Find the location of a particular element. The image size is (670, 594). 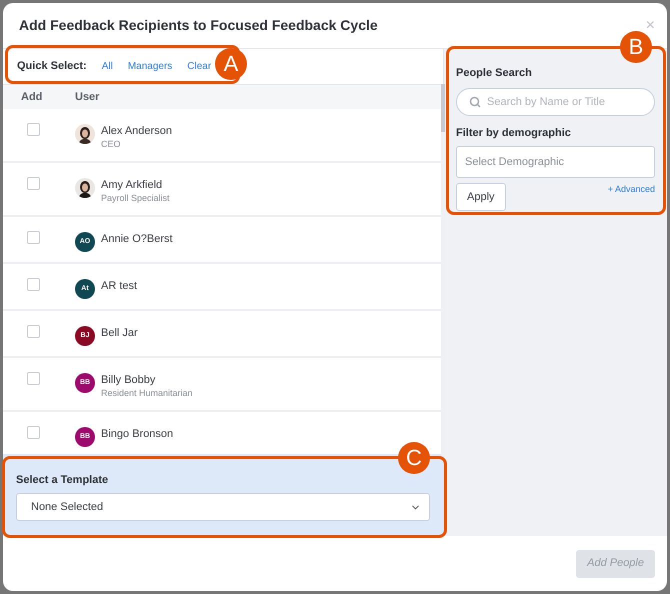

dialog-title: Add Feedback Recipients to Focused Feedback Cycle is located at coordinates (198, 25).